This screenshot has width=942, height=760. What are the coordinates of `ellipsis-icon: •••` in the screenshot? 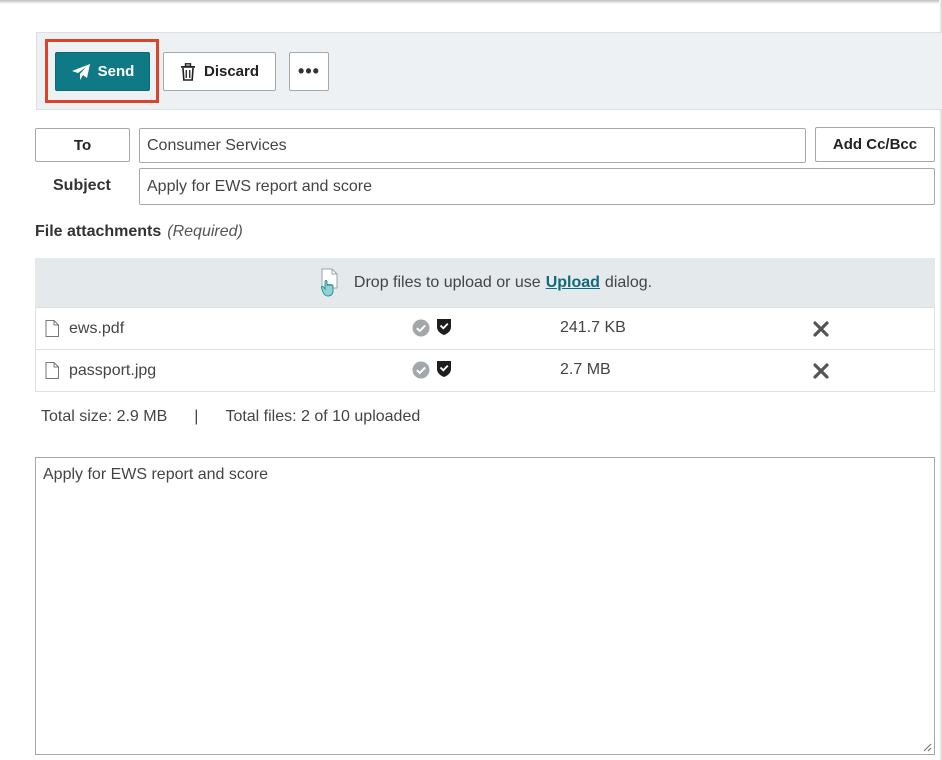 It's located at (309, 71).